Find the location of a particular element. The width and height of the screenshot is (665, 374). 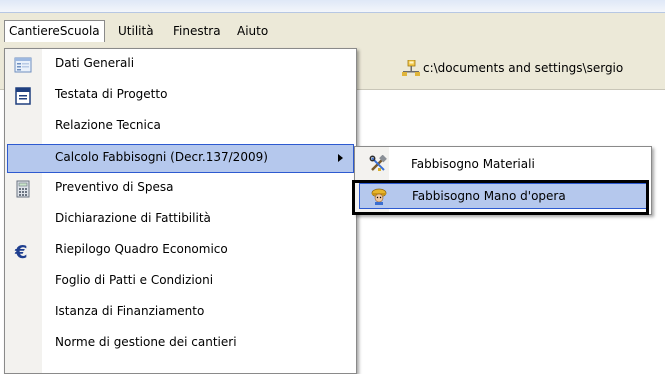

window-title-strip is located at coordinates (332, 6).